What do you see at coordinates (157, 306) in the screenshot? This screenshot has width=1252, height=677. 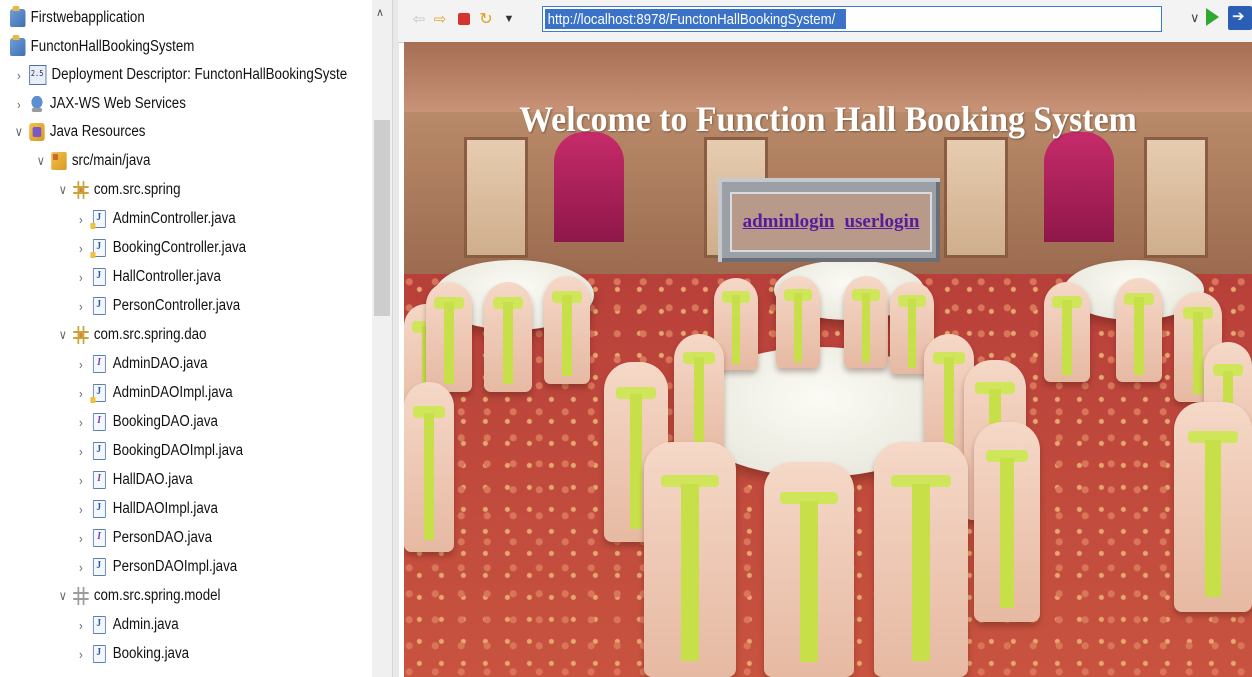 I see `tree-item-personcontroller: › PersonController.java` at bounding box center [157, 306].